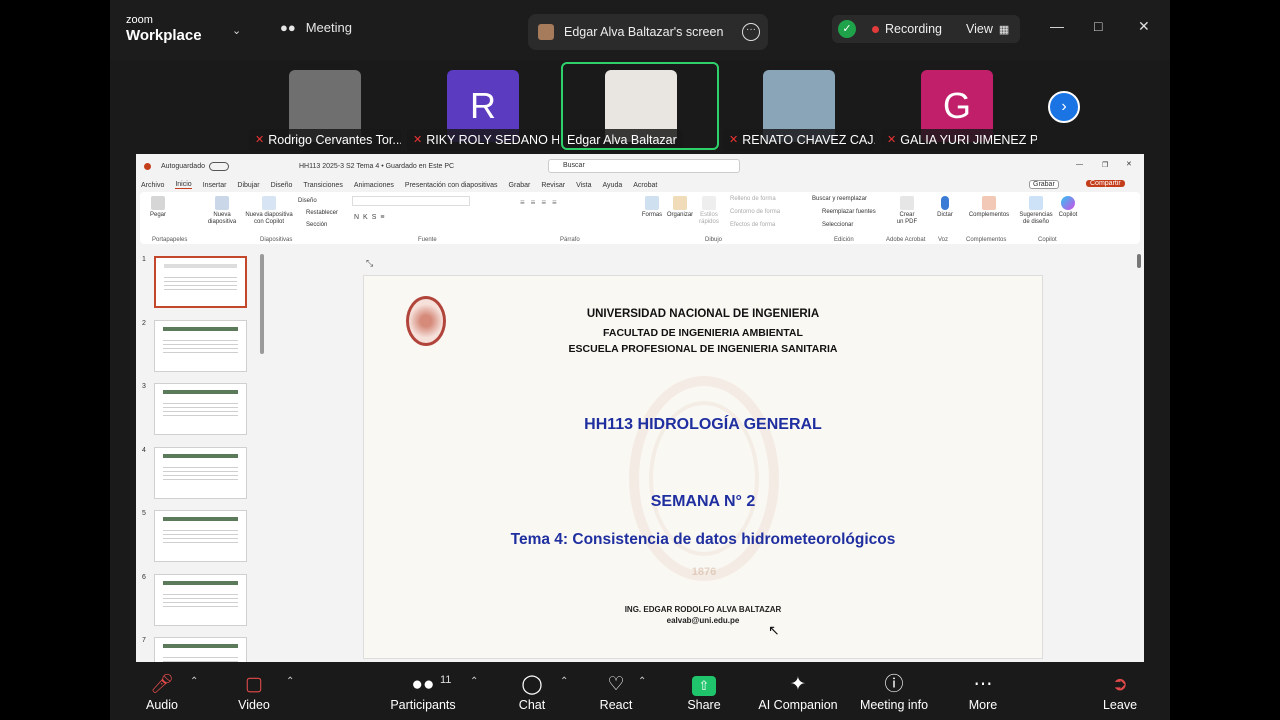 The width and height of the screenshot is (1280, 720). I want to click on autosave-toggle, so click(218, 166).